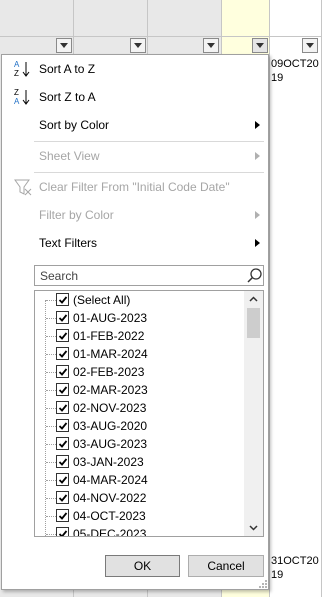 This screenshot has width=322, height=597. What do you see at coordinates (139, 480) in the screenshot?
I see `list-item: 04-MAR-2024` at bounding box center [139, 480].